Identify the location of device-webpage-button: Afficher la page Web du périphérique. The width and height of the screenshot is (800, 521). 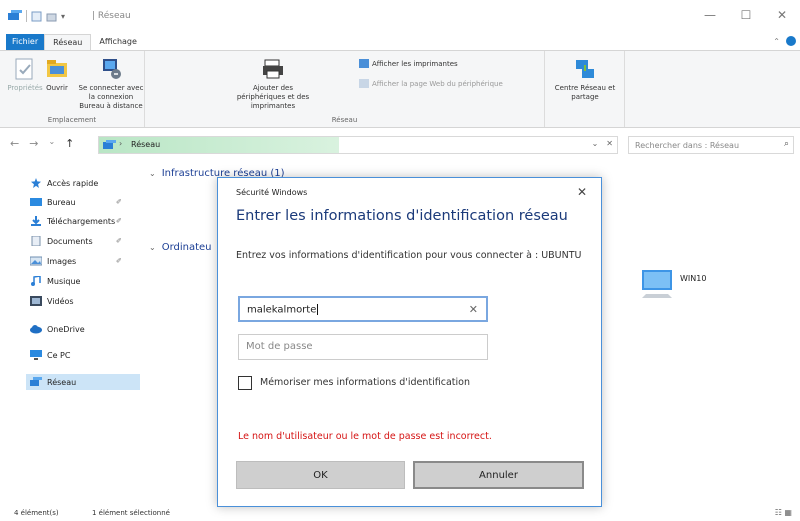
(431, 83).